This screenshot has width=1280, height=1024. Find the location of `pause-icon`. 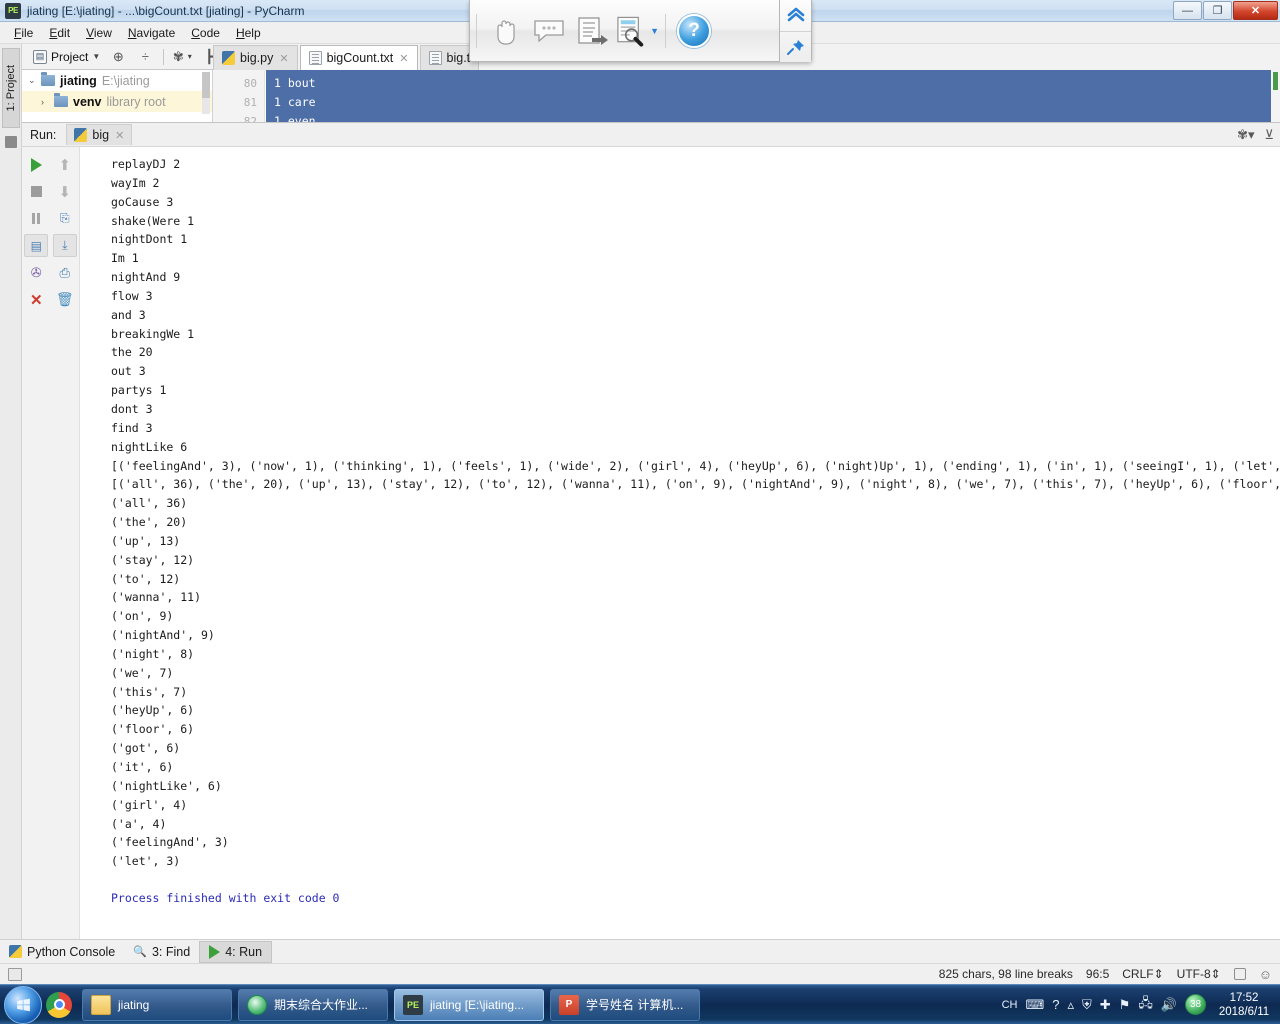

pause-icon is located at coordinates (36, 218).